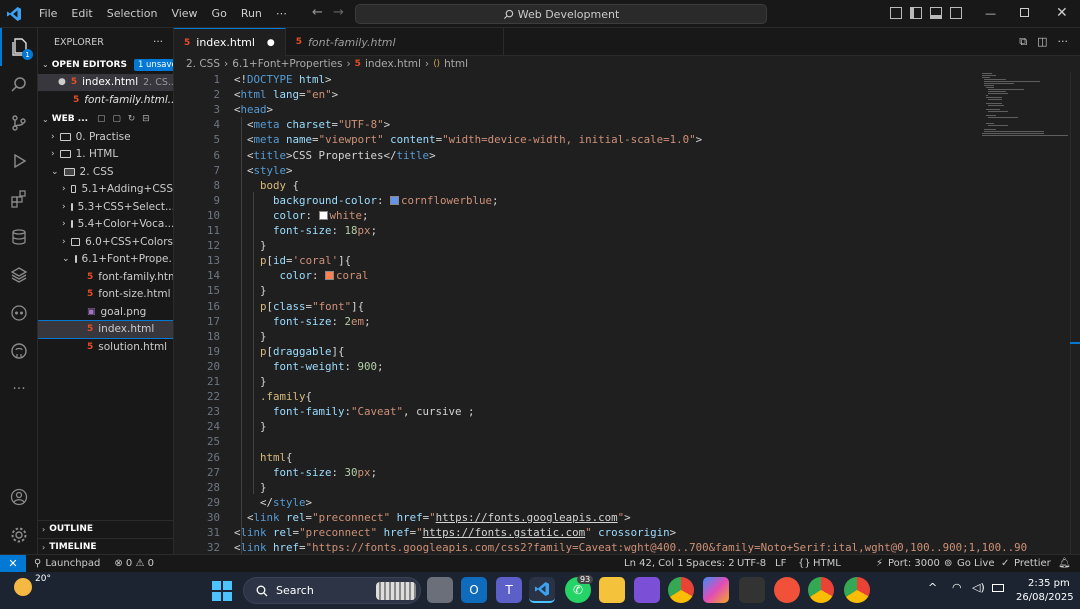  Describe the element at coordinates (230, 42) in the screenshot. I see `tab-index-html: 5 index.html ●` at that location.